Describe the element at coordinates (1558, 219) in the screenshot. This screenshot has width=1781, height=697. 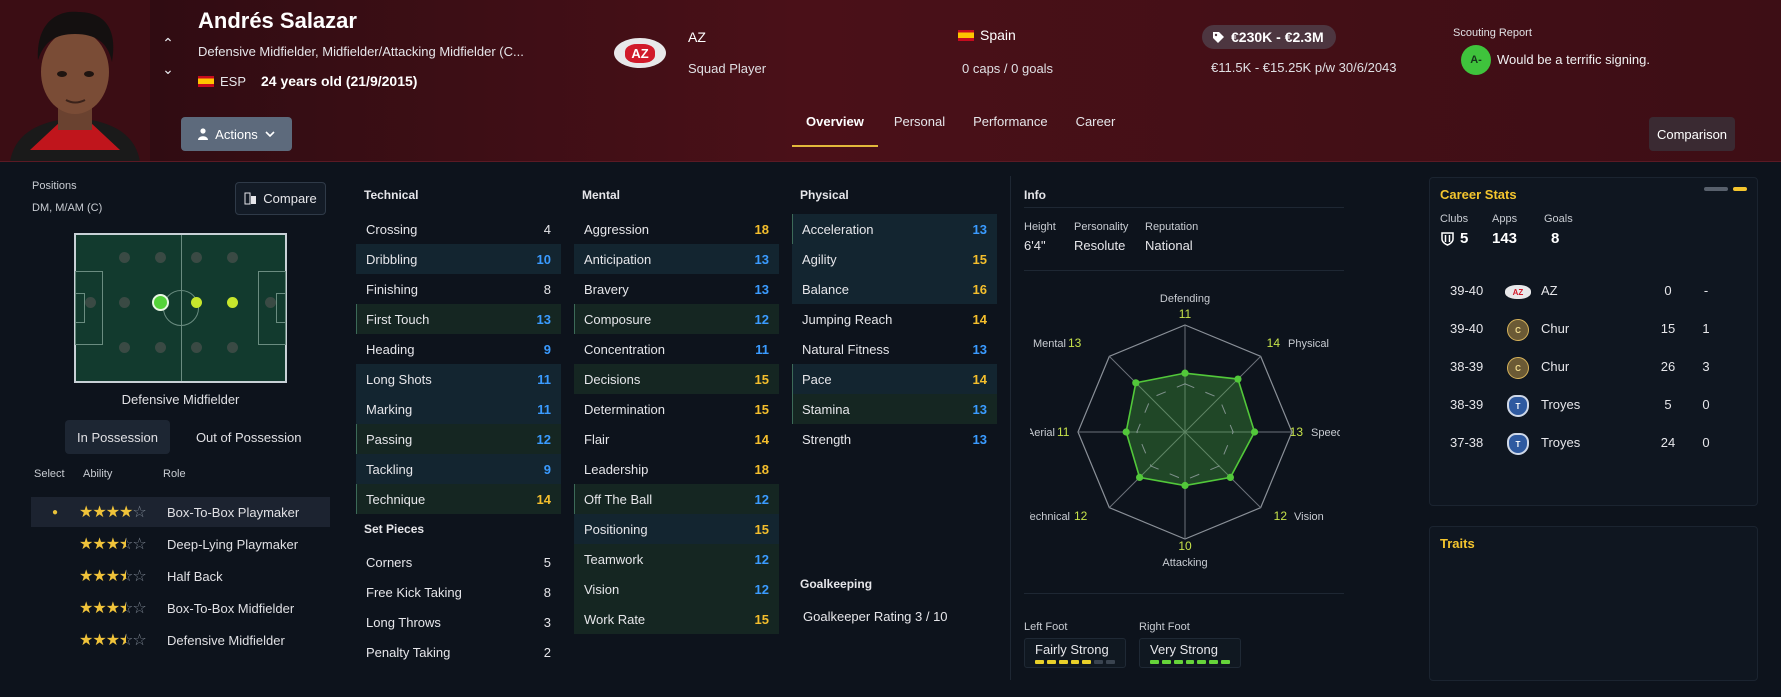
I see `goals-label: Goals` at that location.